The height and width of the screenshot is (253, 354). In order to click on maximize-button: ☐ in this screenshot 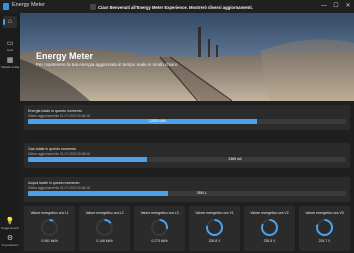, I will do `click(336, 6)`.